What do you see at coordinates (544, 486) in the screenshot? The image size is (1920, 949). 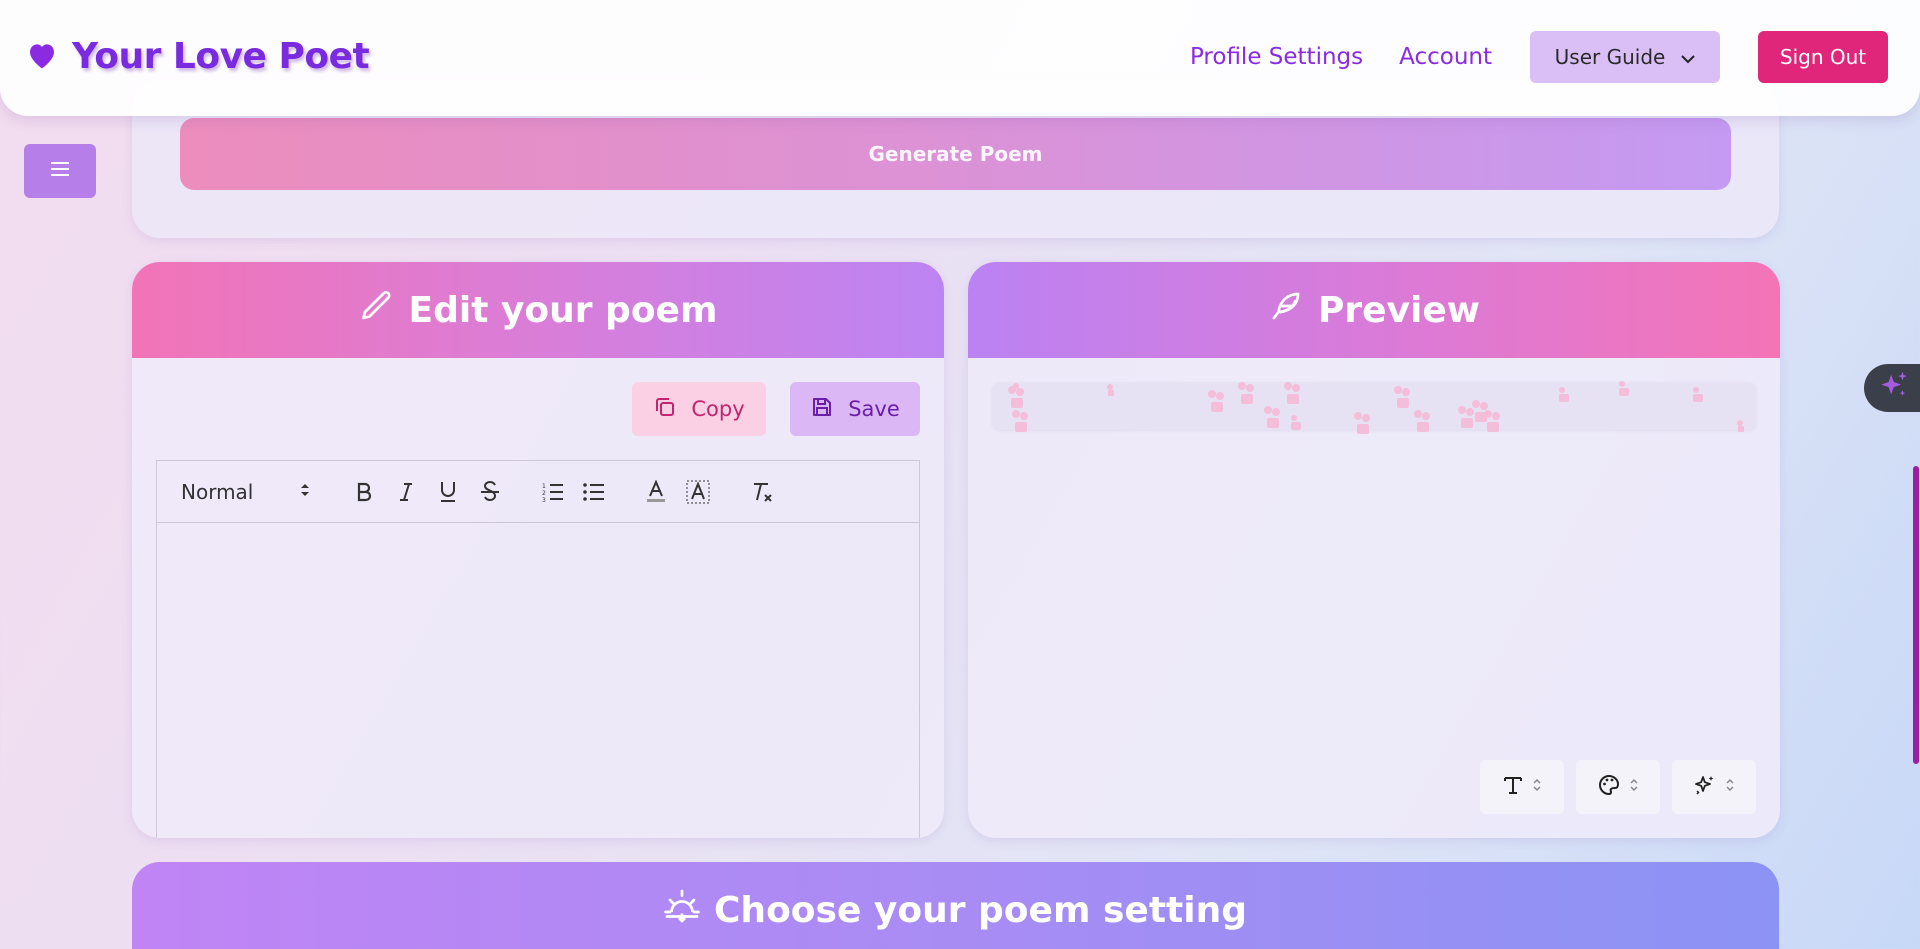 I see `svg-text: 1` at bounding box center [544, 486].